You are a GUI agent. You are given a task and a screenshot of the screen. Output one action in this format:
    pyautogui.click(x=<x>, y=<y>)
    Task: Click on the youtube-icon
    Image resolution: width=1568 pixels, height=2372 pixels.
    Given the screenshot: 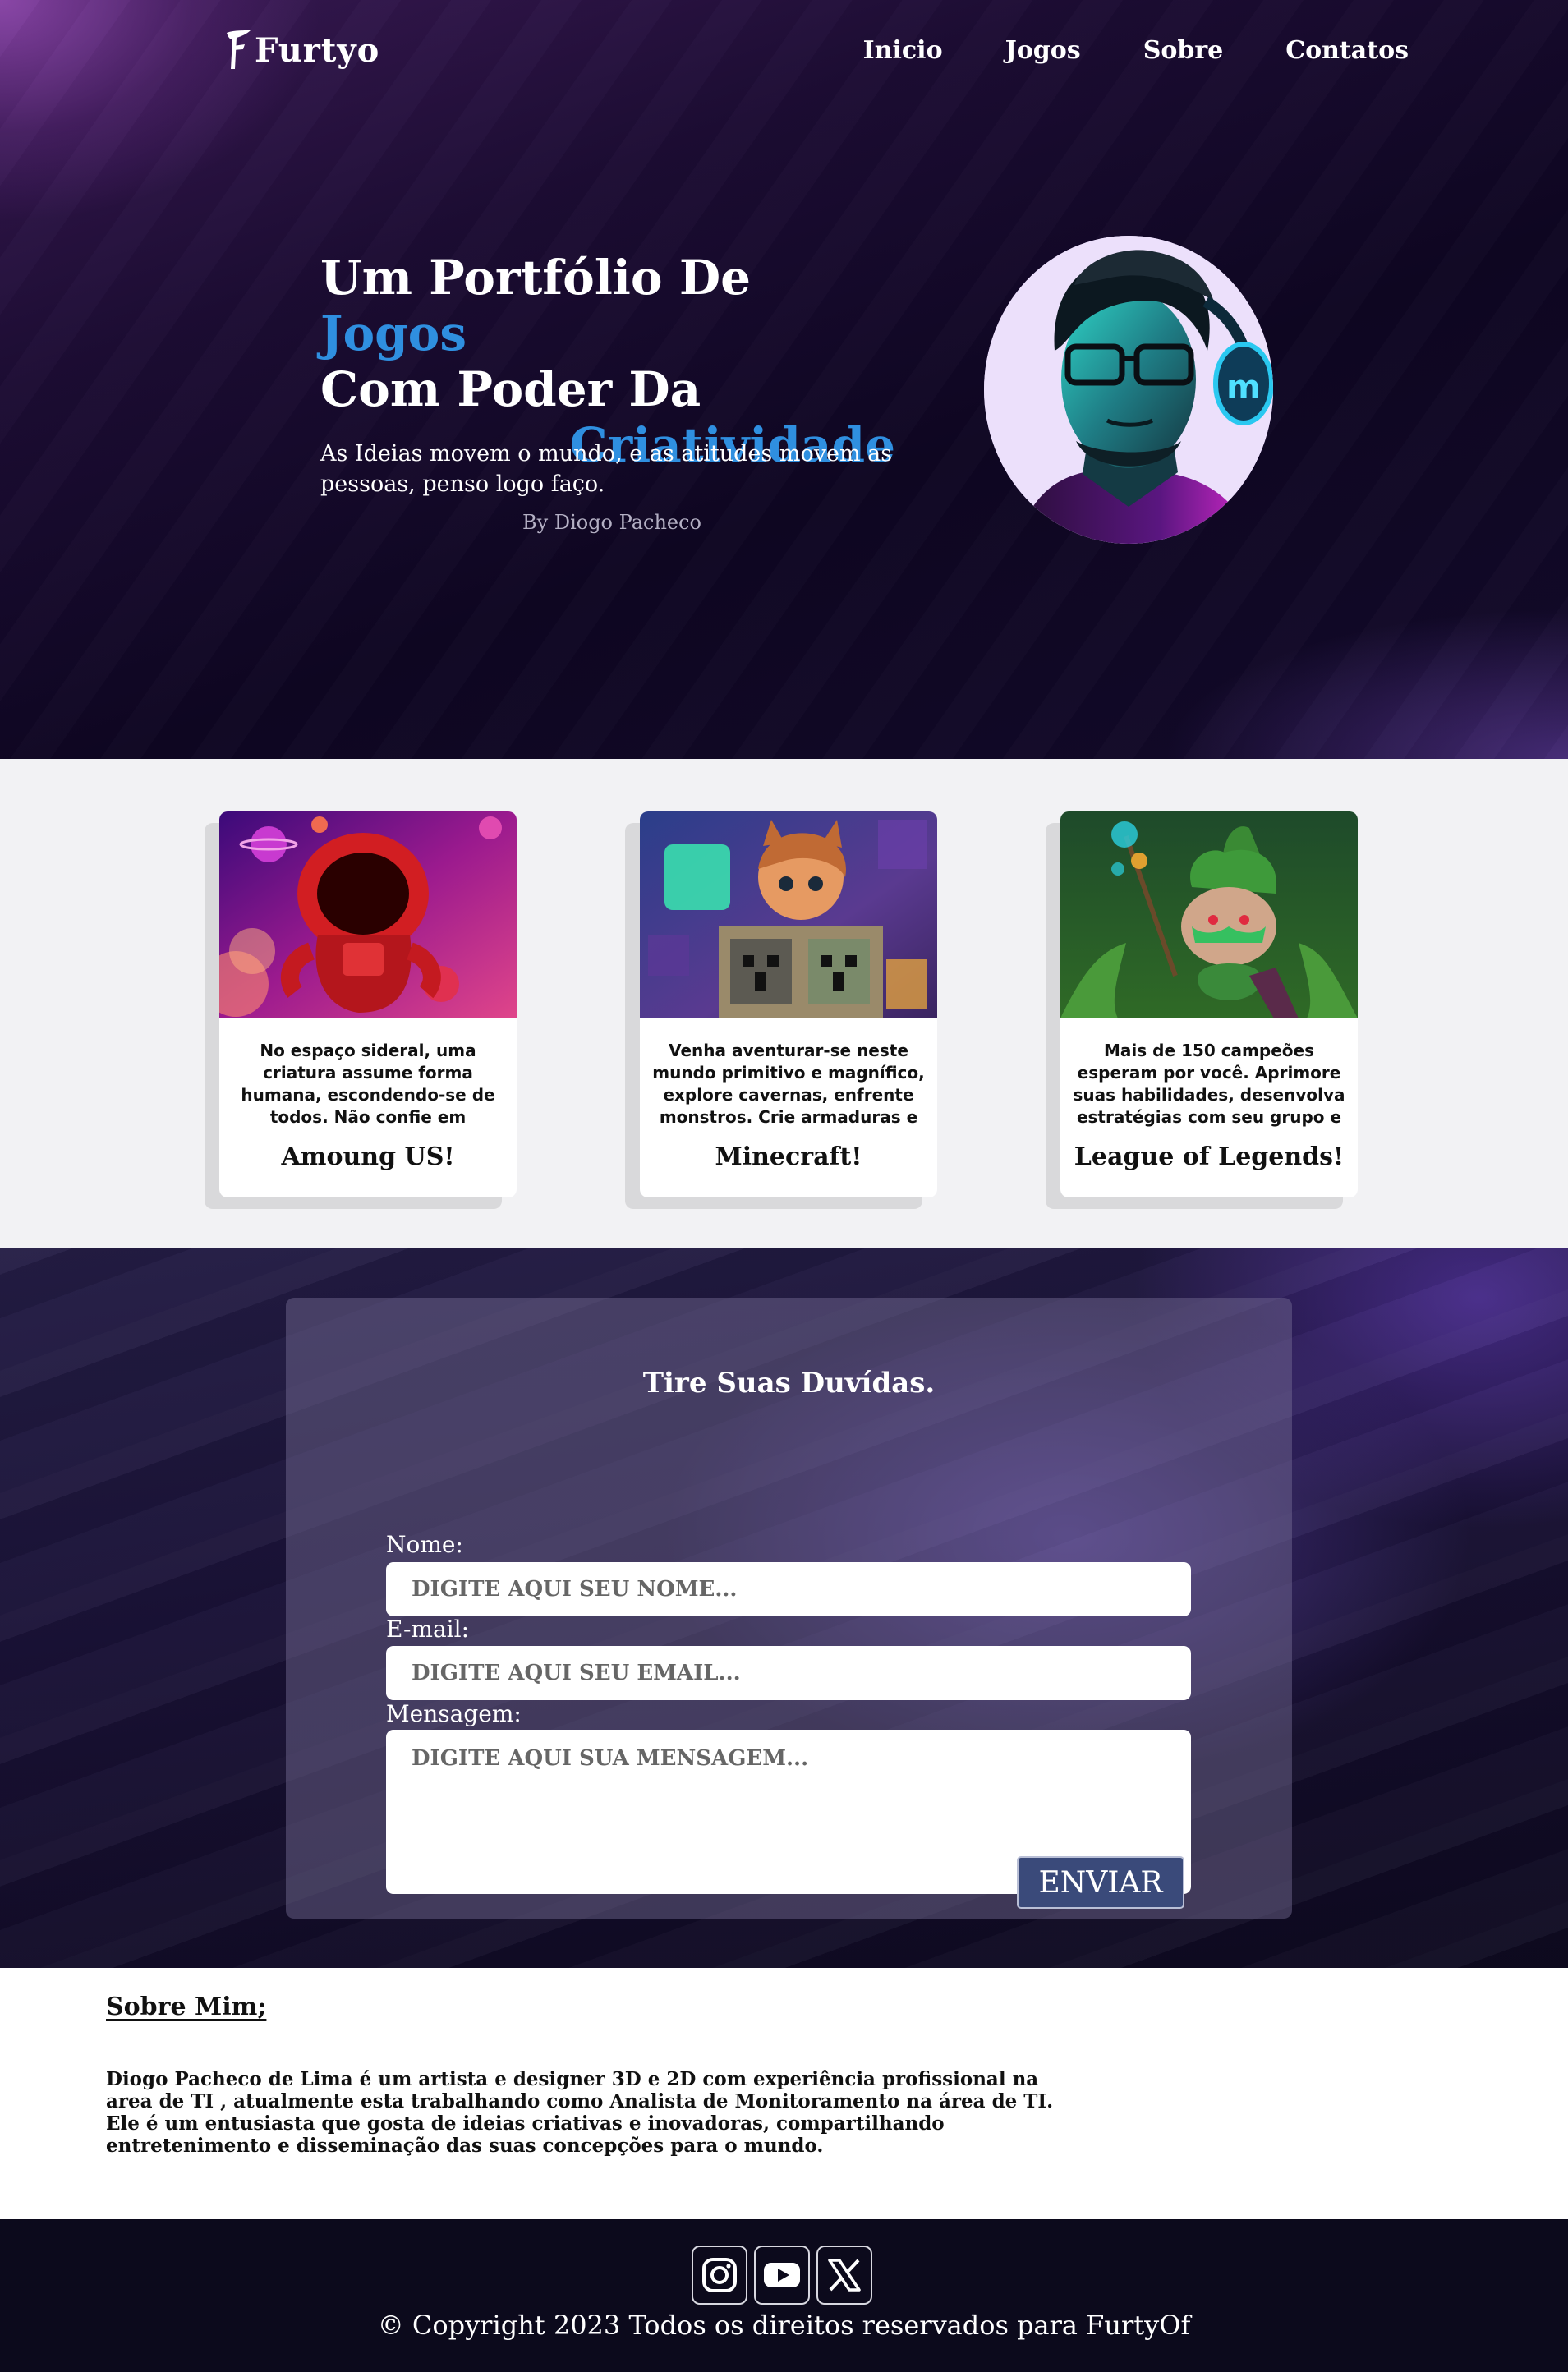 What is the action you would take?
    pyautogui.click(x=782, y=2275)
    